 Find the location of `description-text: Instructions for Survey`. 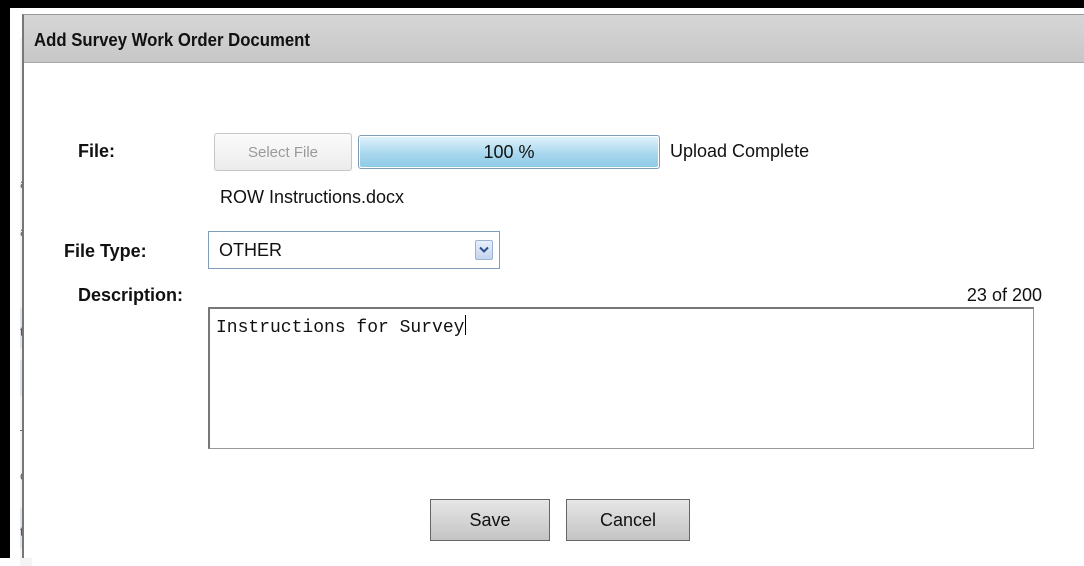

description-text: Instructions for Survey is located at coordinates (341, 326).